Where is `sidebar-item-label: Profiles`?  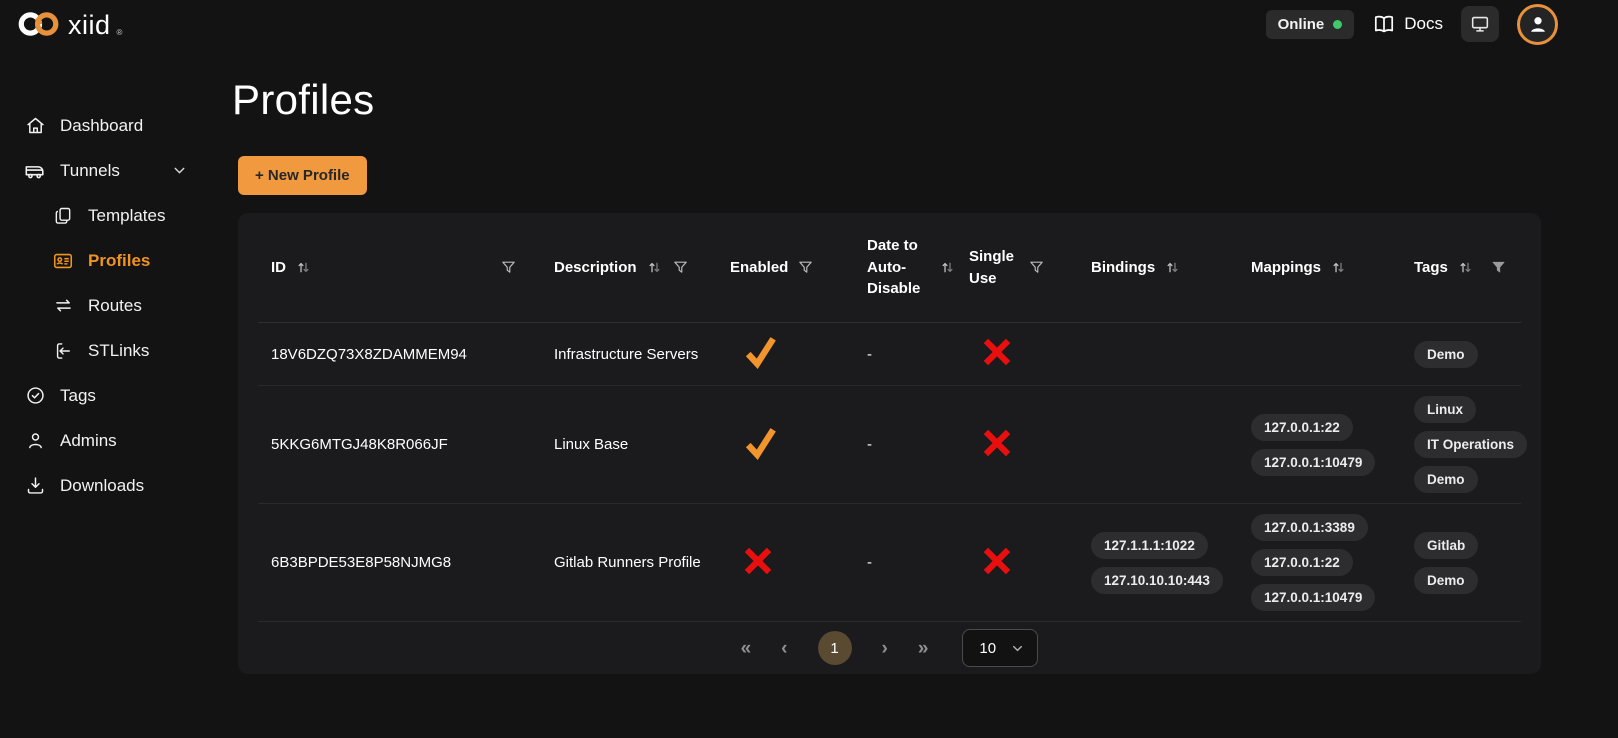 sidebar-item-label: Profiles is located at coordinates (119, 260).